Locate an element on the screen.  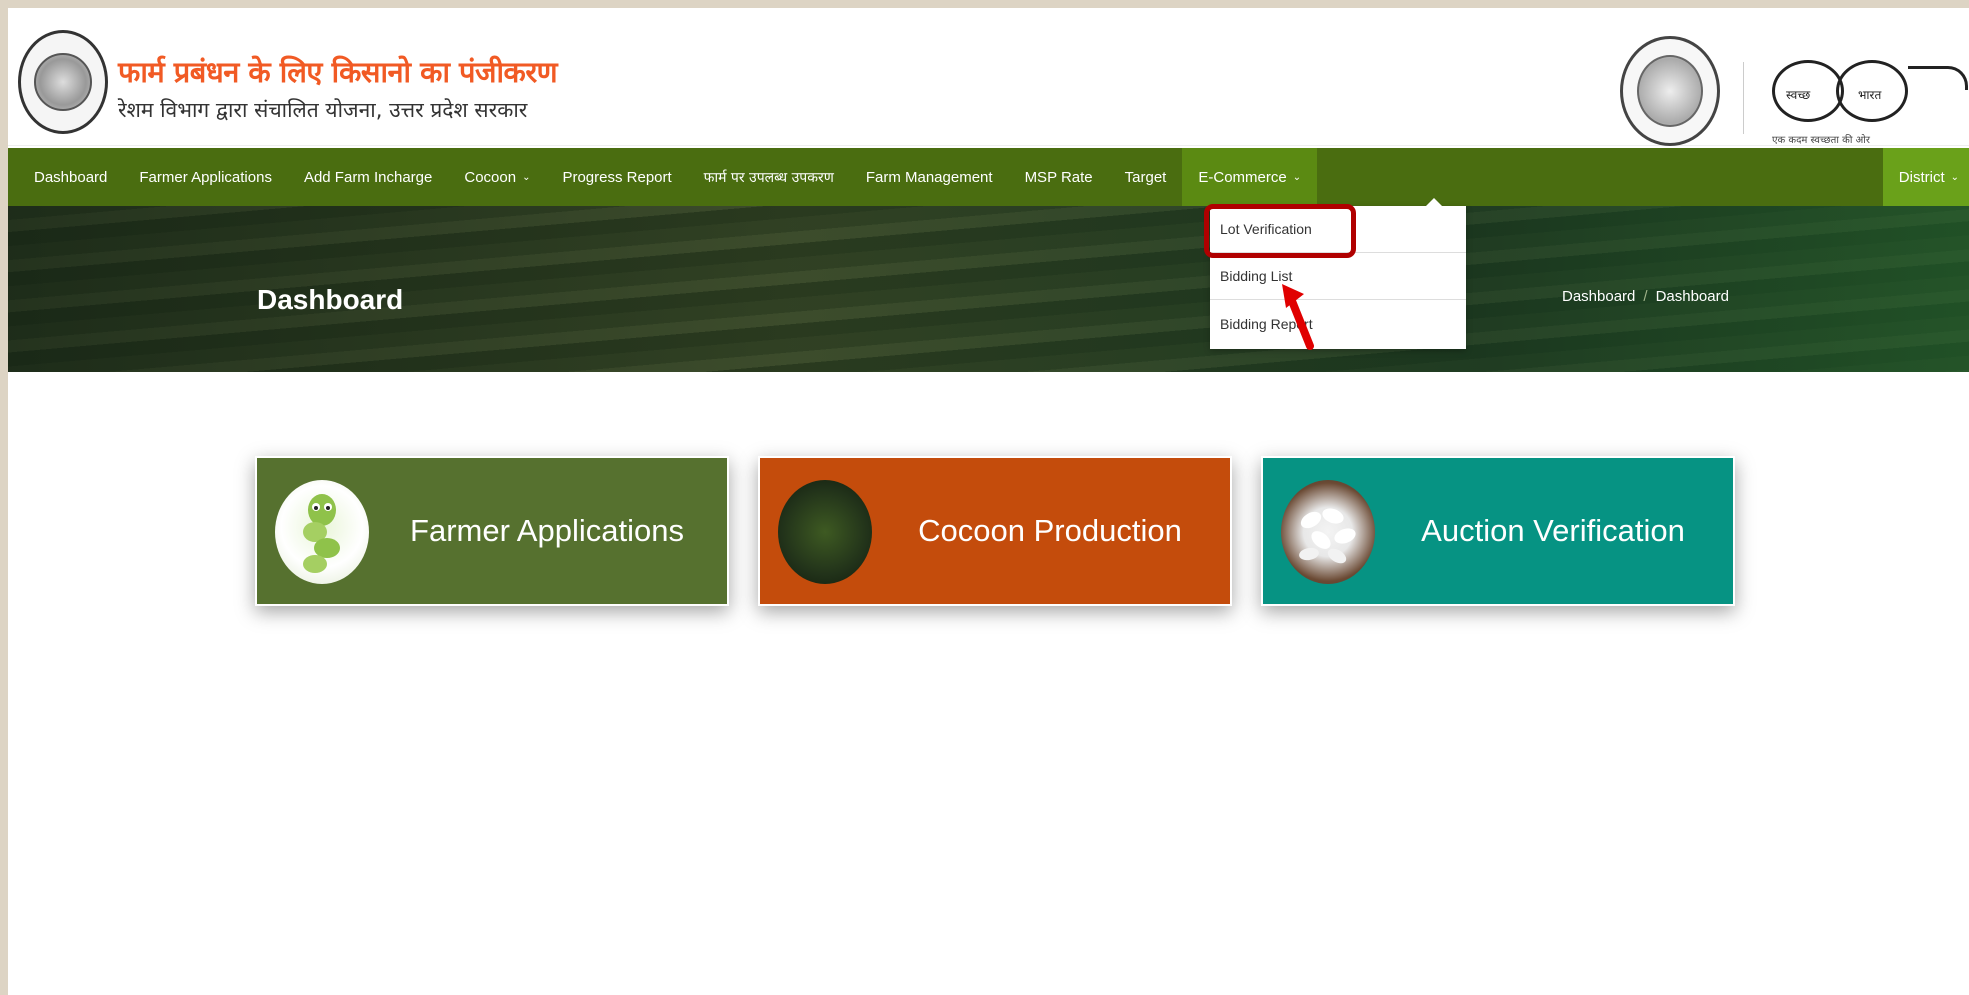
annotation-arrow-icon is located at coordinates (1298, 317).